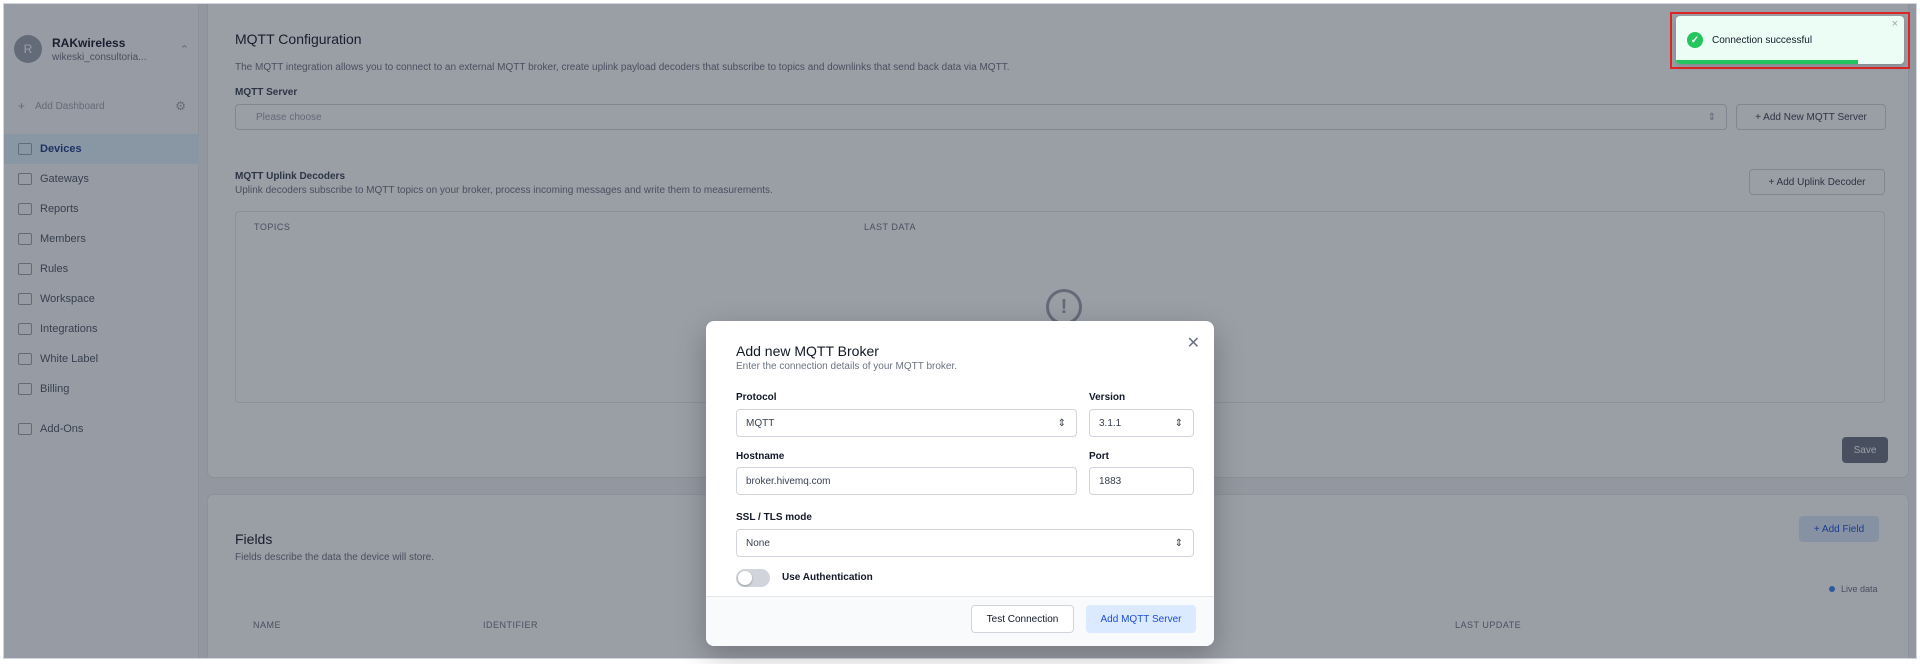 The width and height of the screenshot is (1920, 664). What do you see at coordinates (774, 517) in the screenshot?
I see `ssl-tls-label: SSL / TLS mode` at bounding box center [774, 517].